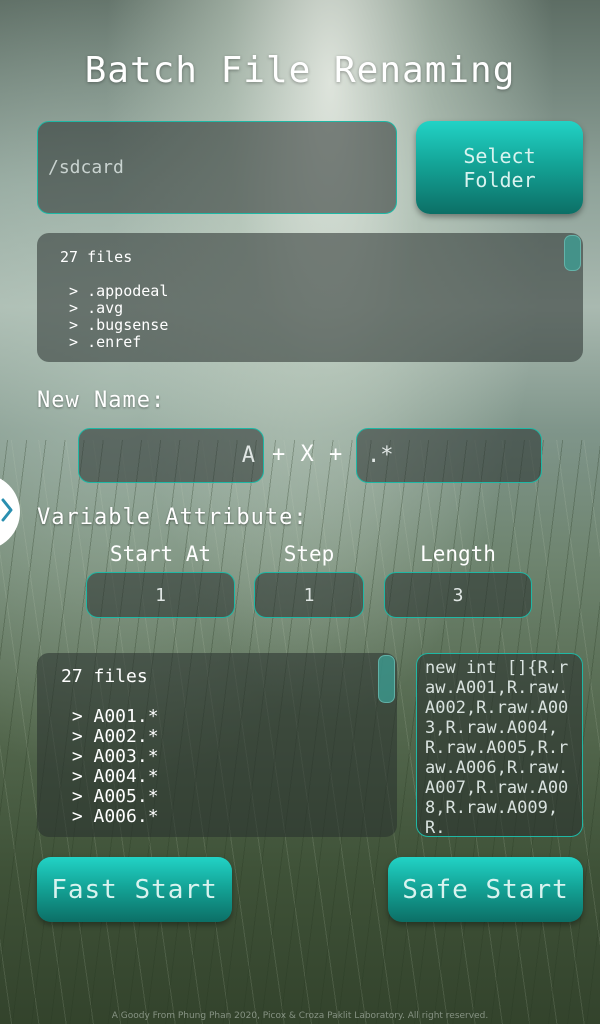 This screenshot has width=600, height=1024. What do you see at coordinates (499, 179) in the screenshot?
I see `select-folder-label-line2: Folder` at bounding box center [499, 179].